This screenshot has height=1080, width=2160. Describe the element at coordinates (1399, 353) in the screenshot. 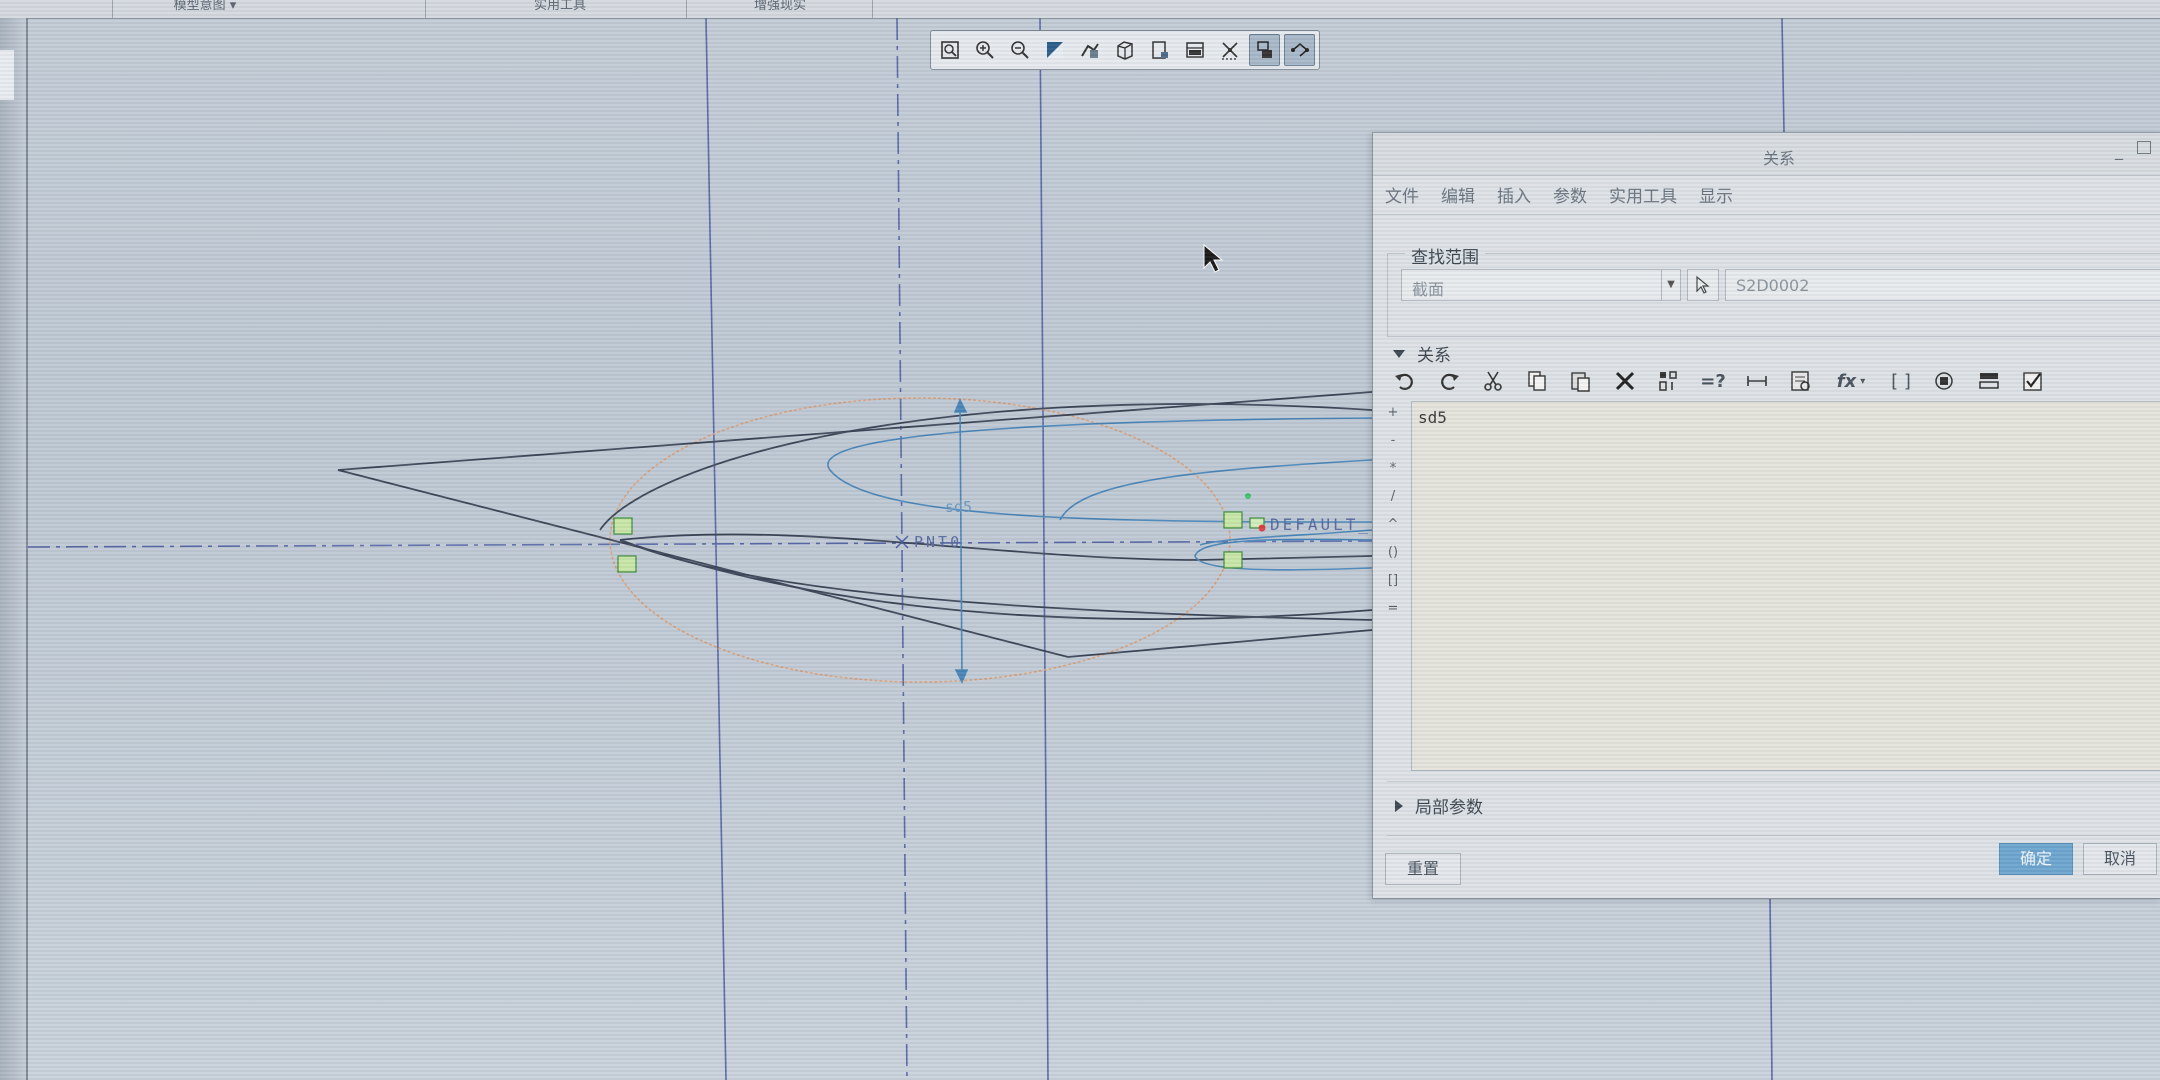

I see `collapse-arrow-icon` at that location.